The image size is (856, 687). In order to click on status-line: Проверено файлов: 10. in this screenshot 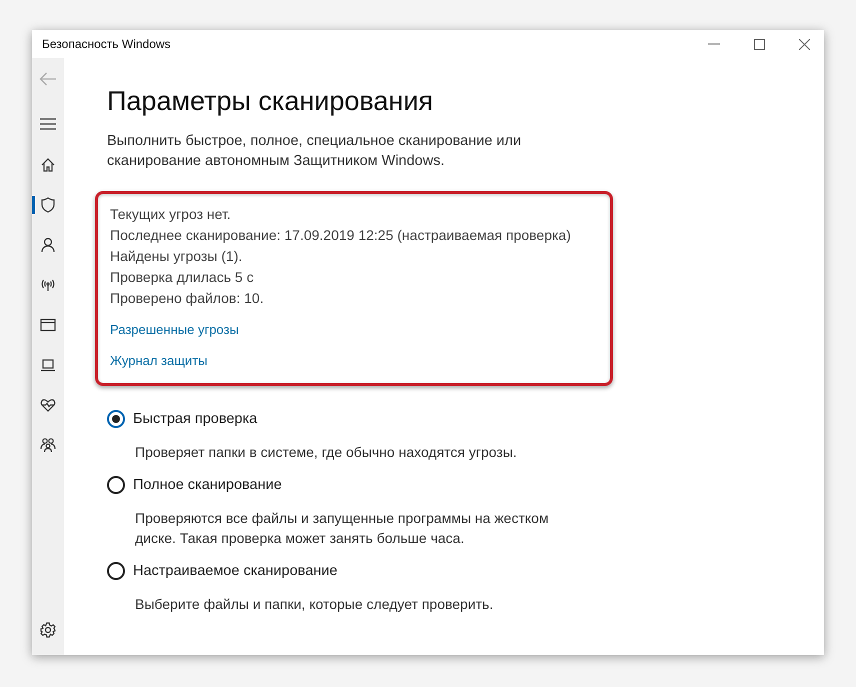, I will do `click(187, 298)`.